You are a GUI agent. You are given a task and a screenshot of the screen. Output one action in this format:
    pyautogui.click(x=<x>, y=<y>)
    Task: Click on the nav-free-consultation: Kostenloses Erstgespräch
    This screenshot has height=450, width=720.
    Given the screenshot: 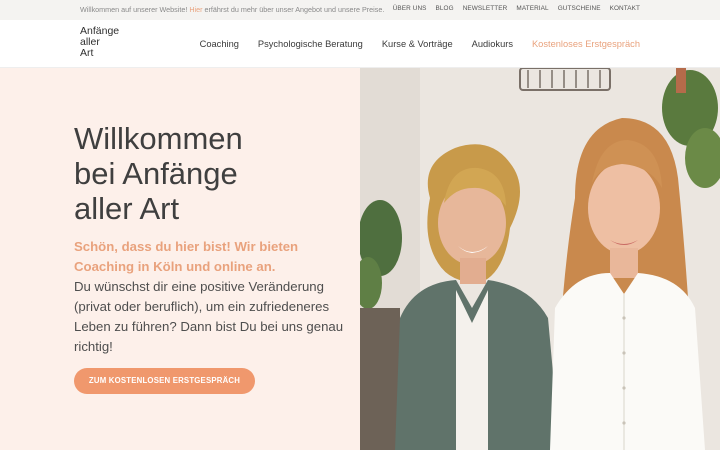 What is the action you would take?
    pyautogui.click(x=586, y=44)
    